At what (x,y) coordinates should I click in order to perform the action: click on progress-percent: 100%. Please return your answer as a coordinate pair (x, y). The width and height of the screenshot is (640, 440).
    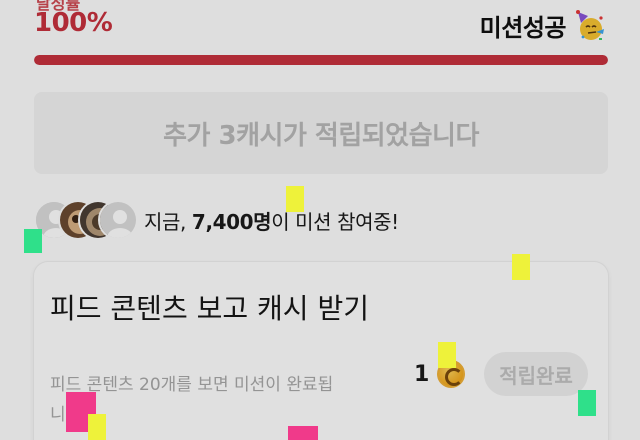
    Looking at the image, I should click on (73, 23).